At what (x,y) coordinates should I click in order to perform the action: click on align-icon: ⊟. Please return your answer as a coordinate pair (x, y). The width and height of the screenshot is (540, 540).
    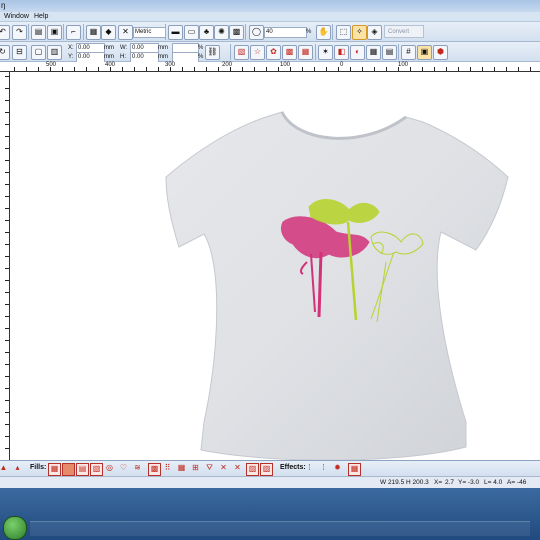
    Looking at the image, I should click on (19, 52).